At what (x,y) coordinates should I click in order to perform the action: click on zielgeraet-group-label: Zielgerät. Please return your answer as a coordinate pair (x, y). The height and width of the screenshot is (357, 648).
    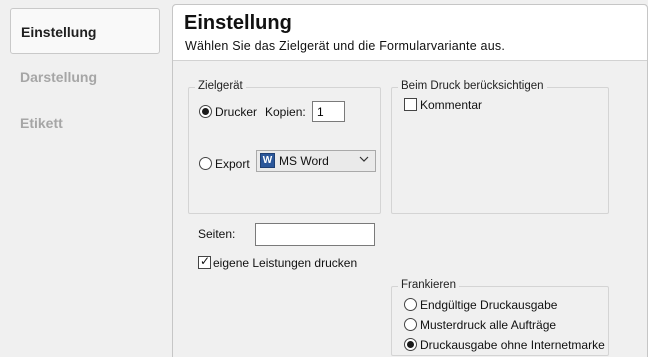
    Looking at the image, I should click on (220, 86).